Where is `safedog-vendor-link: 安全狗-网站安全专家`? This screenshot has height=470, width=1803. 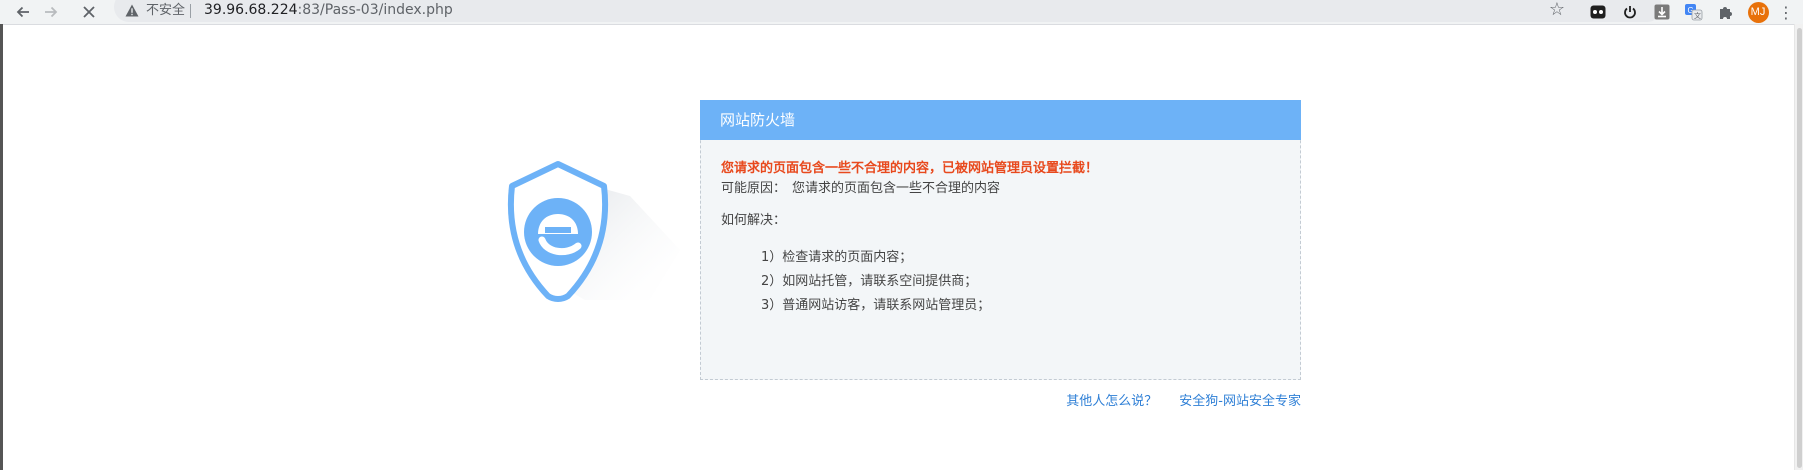
safedog-vendor-link: 安全狗-网站安全专家 is located at coordinates (1240, 401).